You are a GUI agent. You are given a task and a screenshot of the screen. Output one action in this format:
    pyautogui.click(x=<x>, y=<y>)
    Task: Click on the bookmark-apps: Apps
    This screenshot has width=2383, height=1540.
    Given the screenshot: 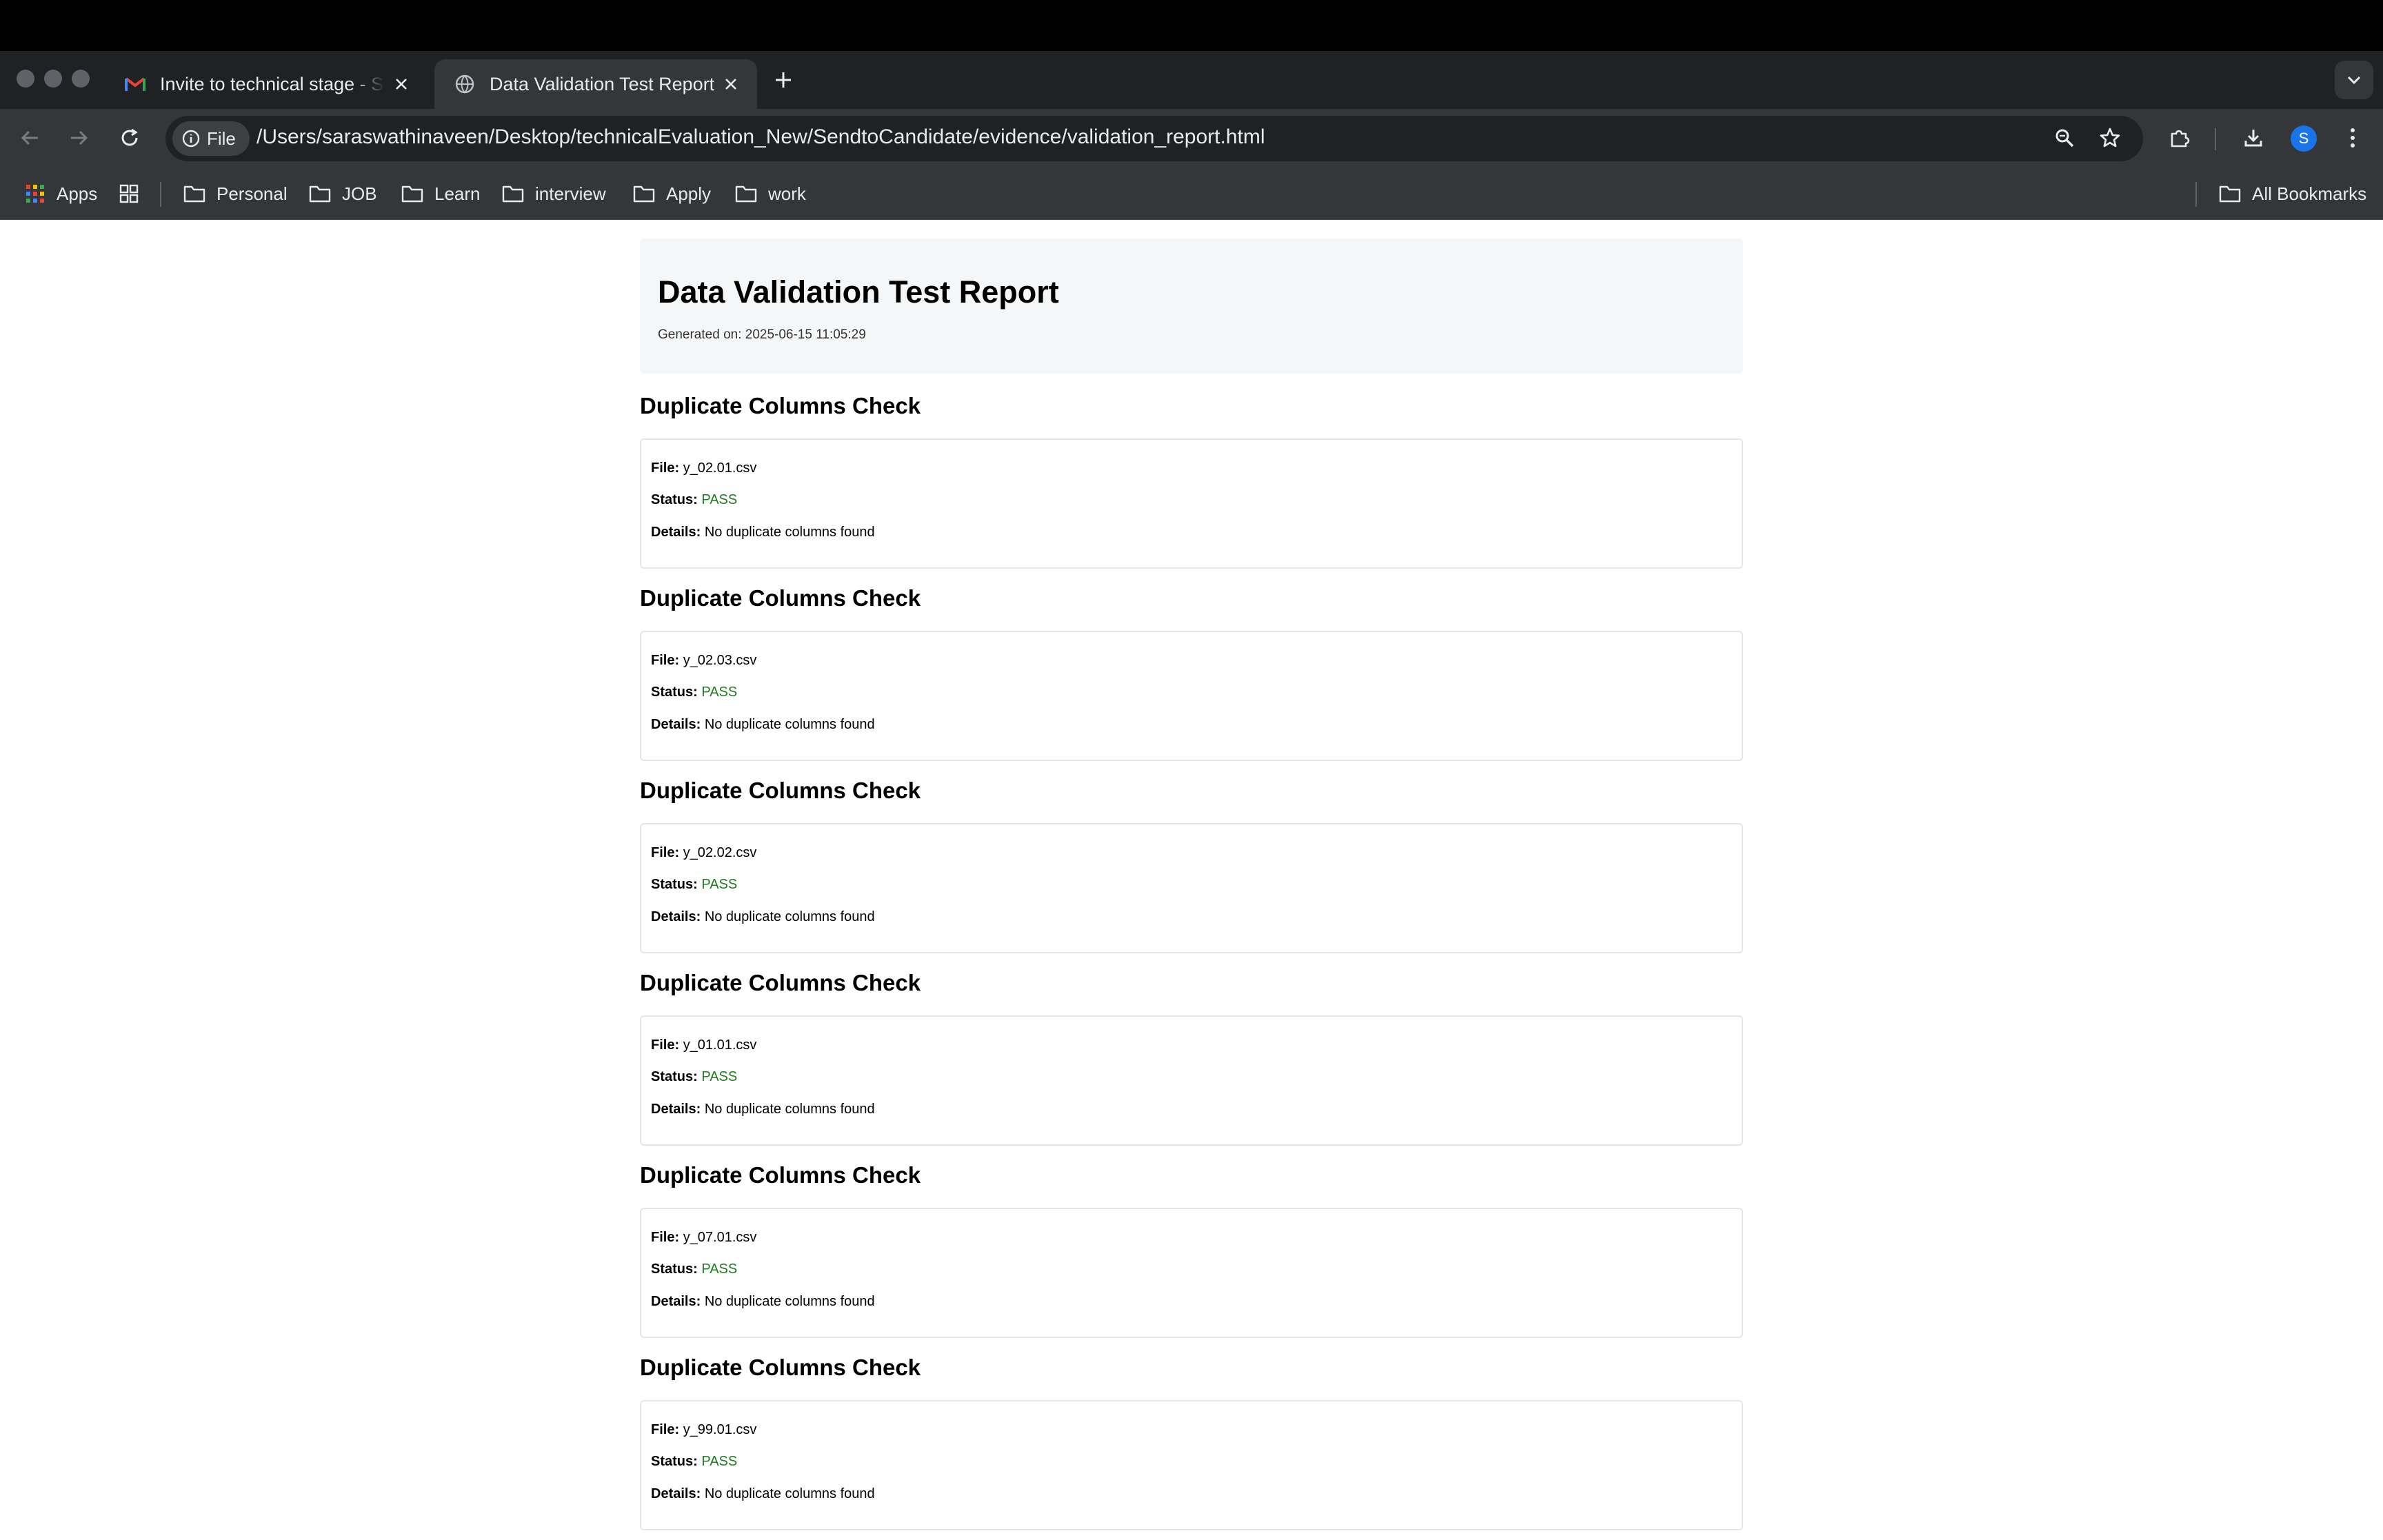 What is the action you would take?
    pyautogui.click(x=61, y=194)
    